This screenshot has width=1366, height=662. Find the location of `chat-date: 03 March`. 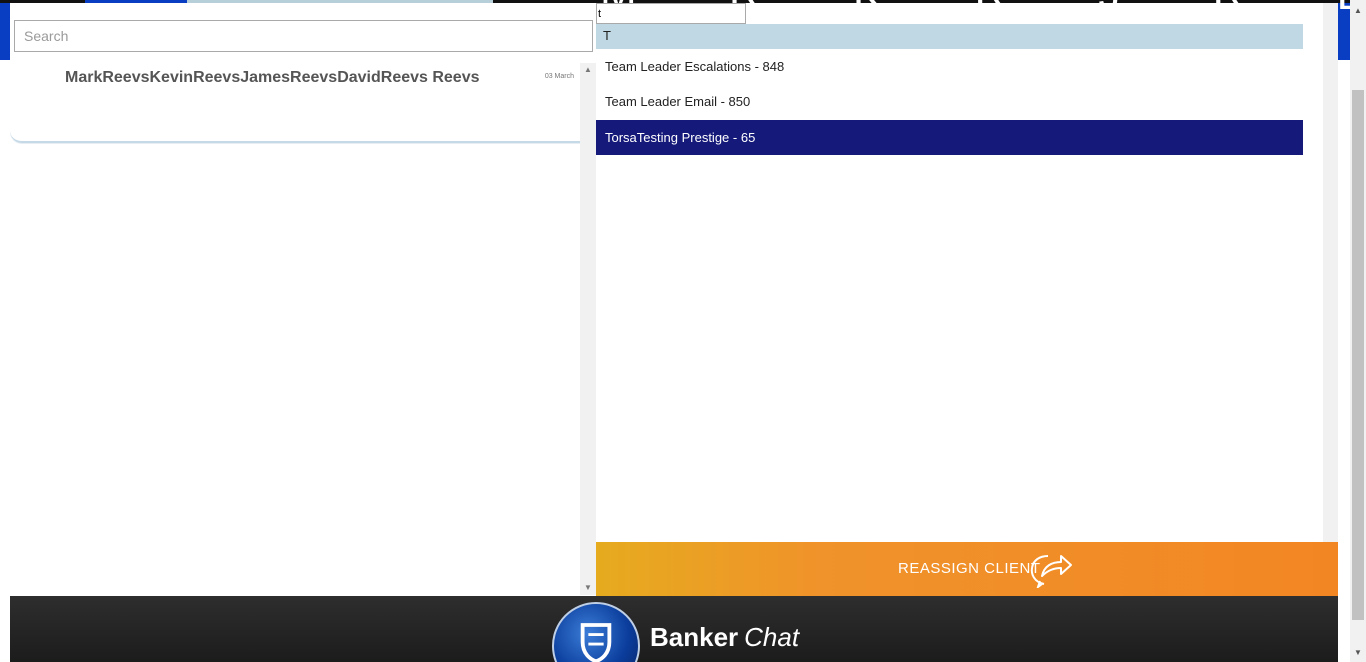

chat-date: 03 March is located at coordinates (559, 76).